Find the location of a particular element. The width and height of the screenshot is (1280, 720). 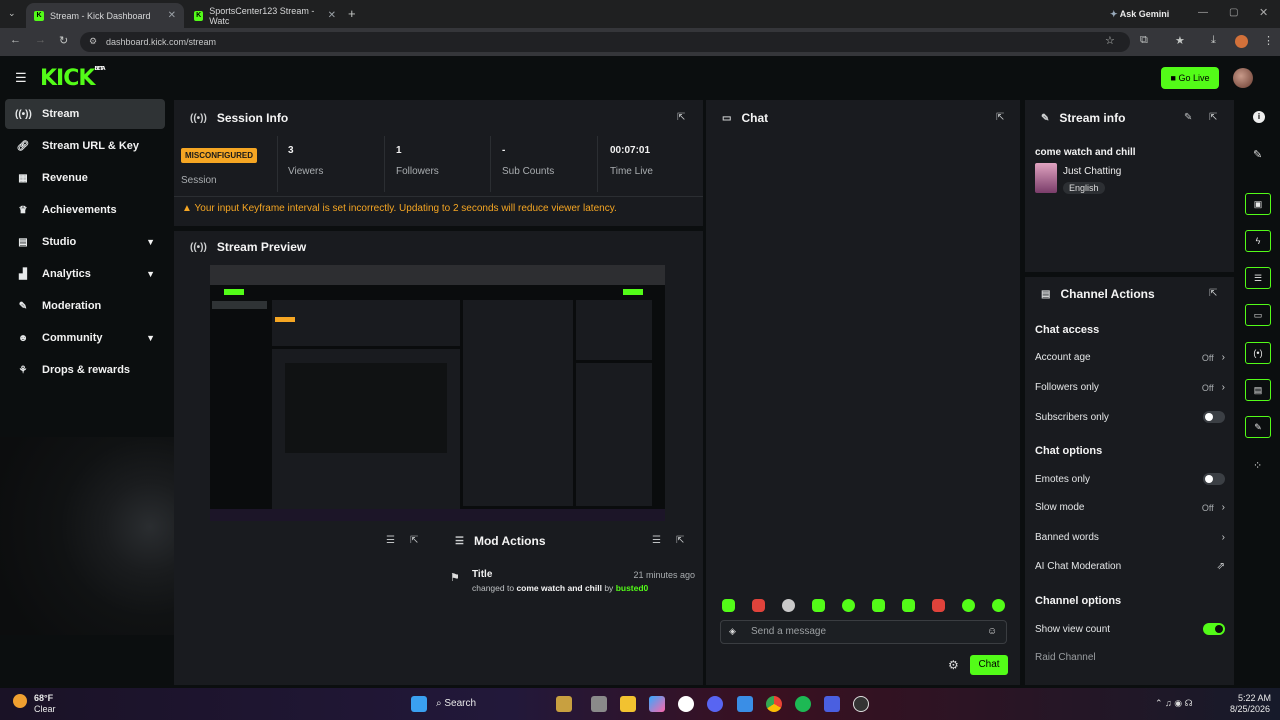

emotes-only-toggle is located at coordinates (1214, 479).